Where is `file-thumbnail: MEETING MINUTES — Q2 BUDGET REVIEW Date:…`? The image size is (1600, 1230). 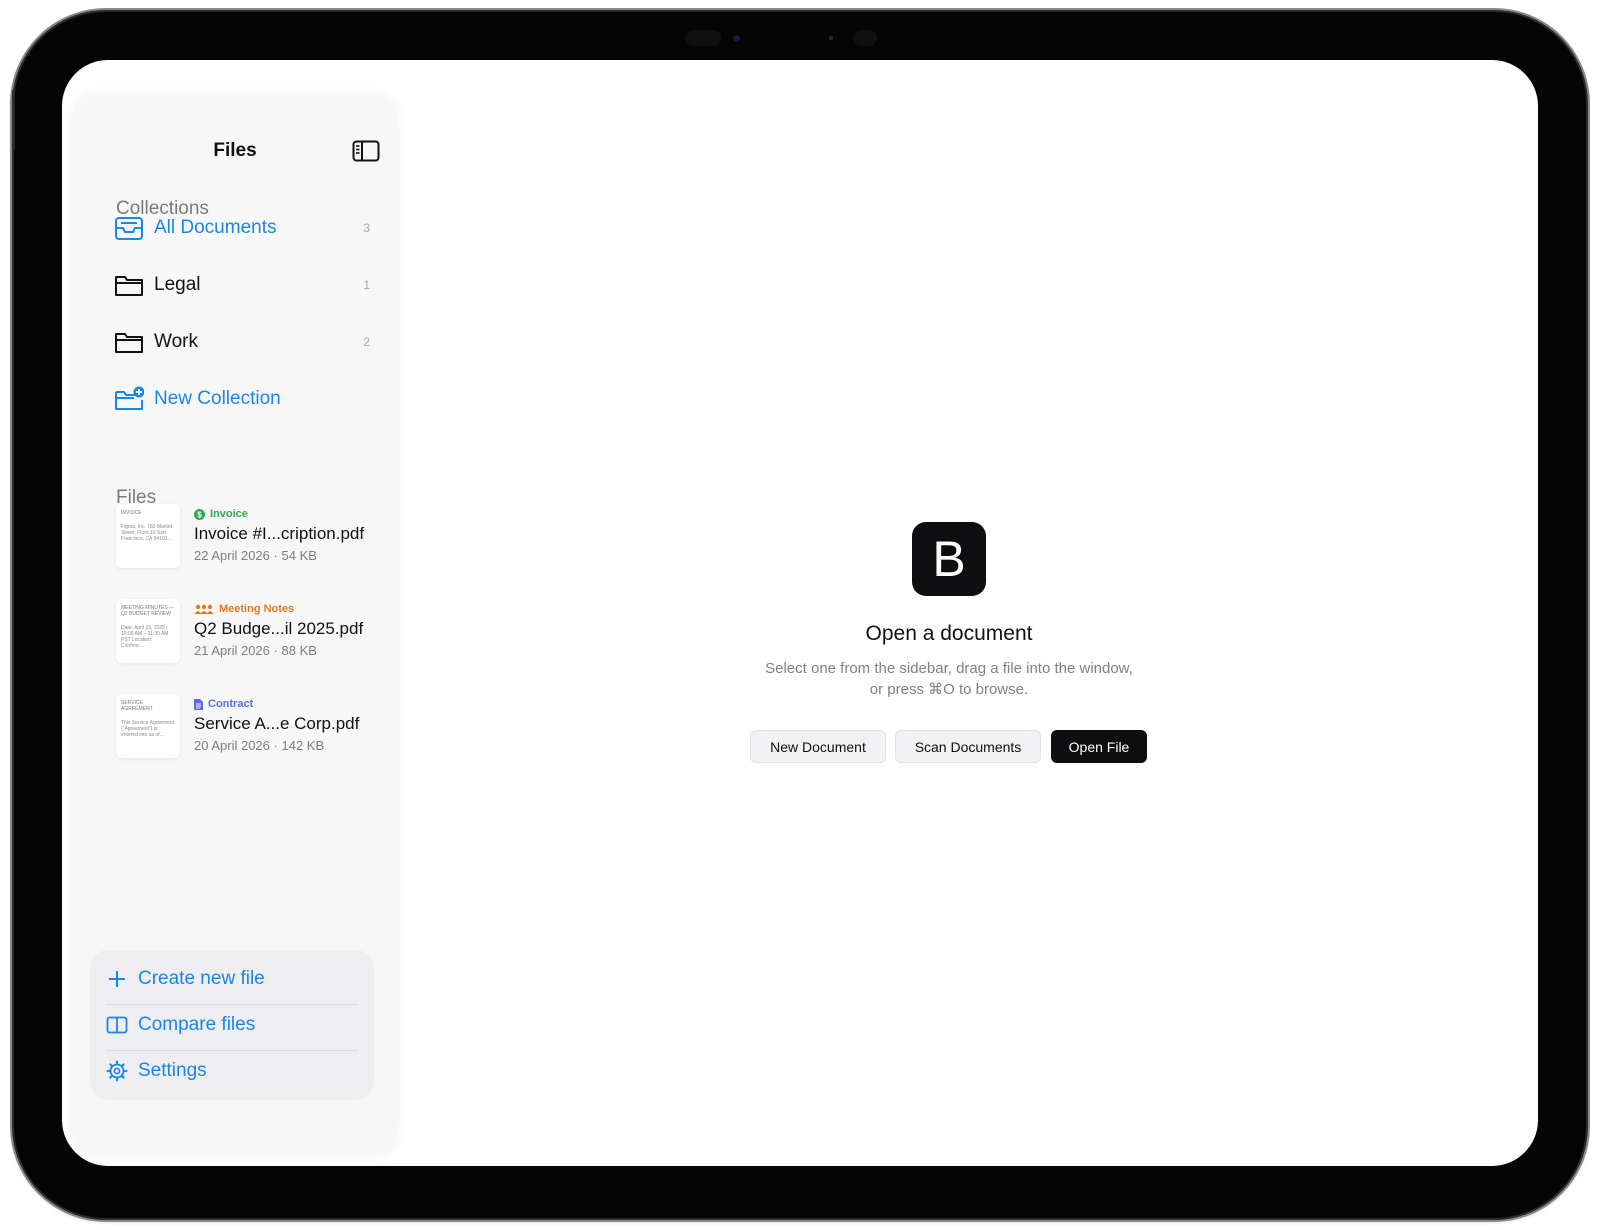
file-thumbnail: MEETING MINUTES — Q2 BUDGET REVIEW Date:… is located at coordinates (148, 631).